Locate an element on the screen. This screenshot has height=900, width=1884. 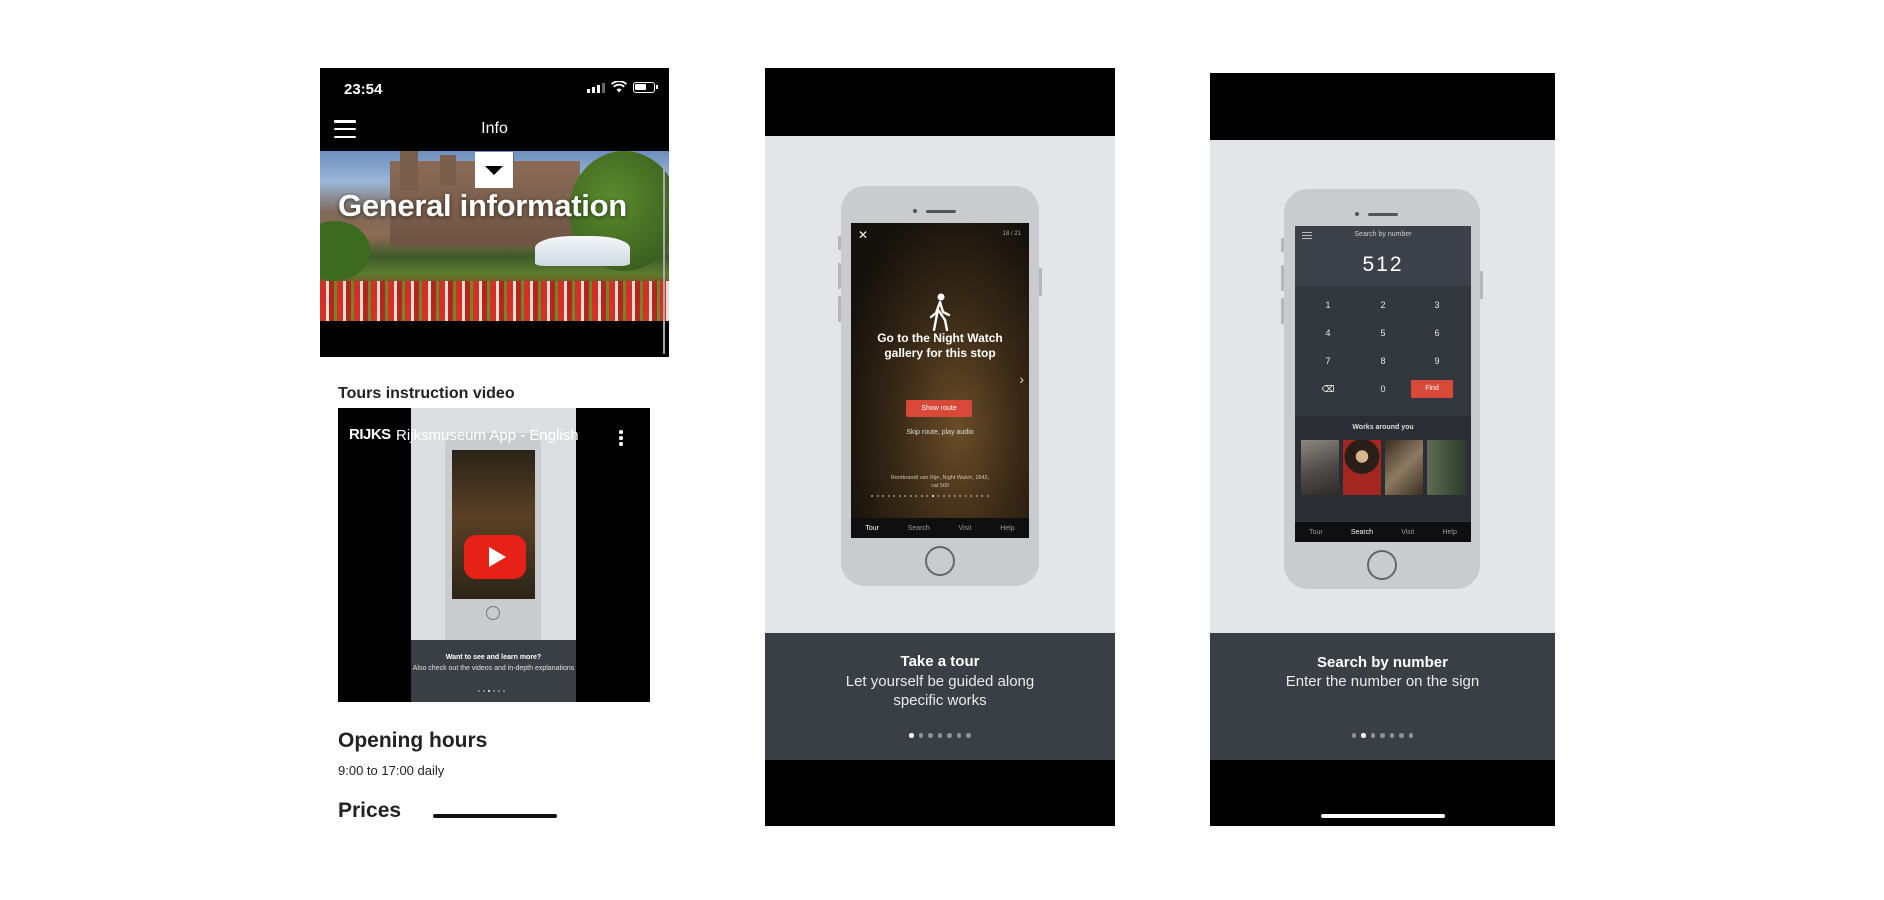
play-icon is located at coordinates (497, 557).